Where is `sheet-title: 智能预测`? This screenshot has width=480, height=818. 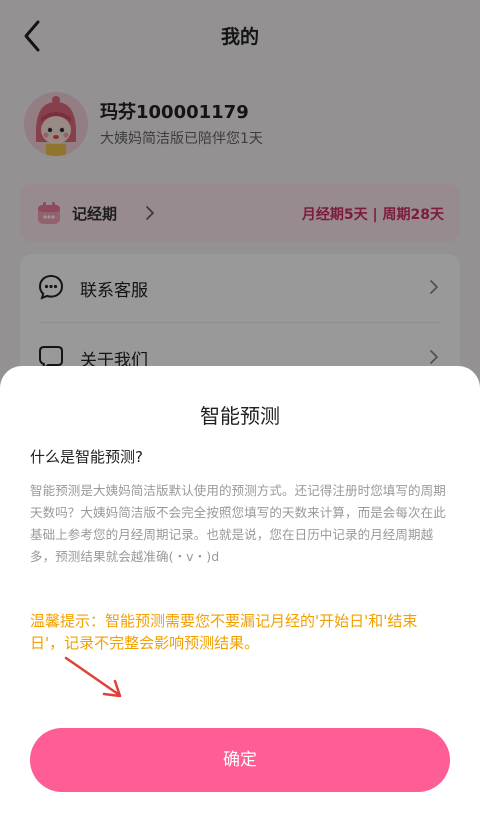 sheet-title: 智能预测 is located at coordinates (240, 416).